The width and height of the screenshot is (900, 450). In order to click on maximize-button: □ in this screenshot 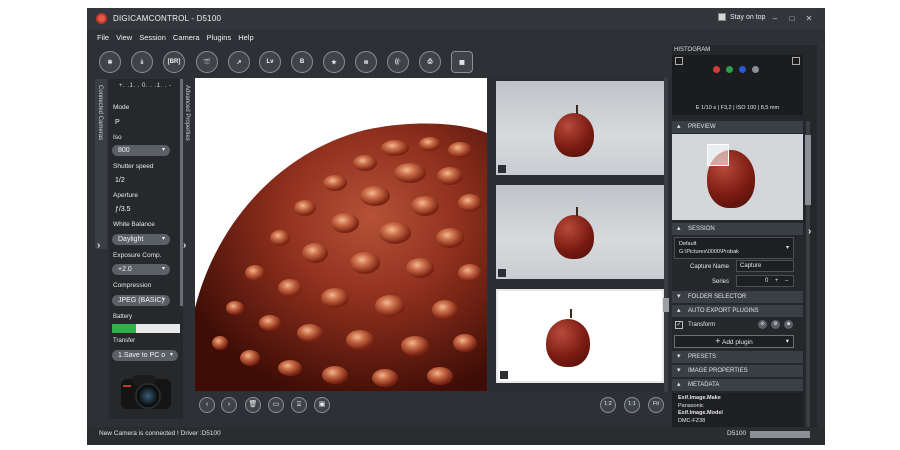, I will do `click(792, 18)`.